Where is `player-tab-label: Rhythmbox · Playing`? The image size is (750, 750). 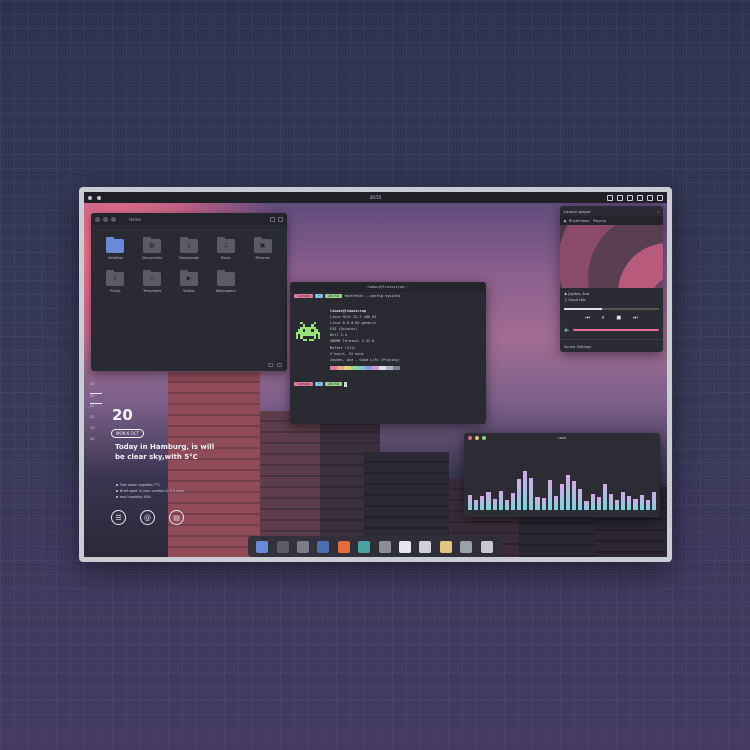
player-tab-label: Rhythmbox · Playing is located at coordinates (587, 220).